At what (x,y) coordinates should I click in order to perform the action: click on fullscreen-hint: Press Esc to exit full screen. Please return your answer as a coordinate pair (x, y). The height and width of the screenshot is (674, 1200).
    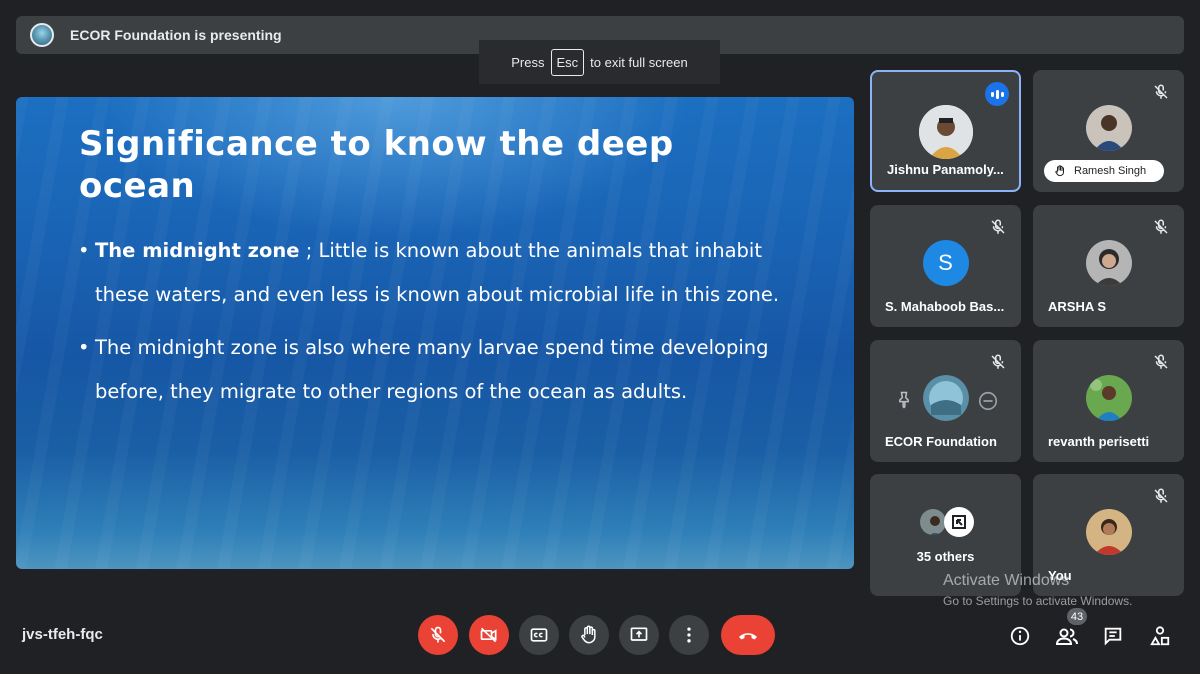
    Looking at the image, I should click on (599, 62).